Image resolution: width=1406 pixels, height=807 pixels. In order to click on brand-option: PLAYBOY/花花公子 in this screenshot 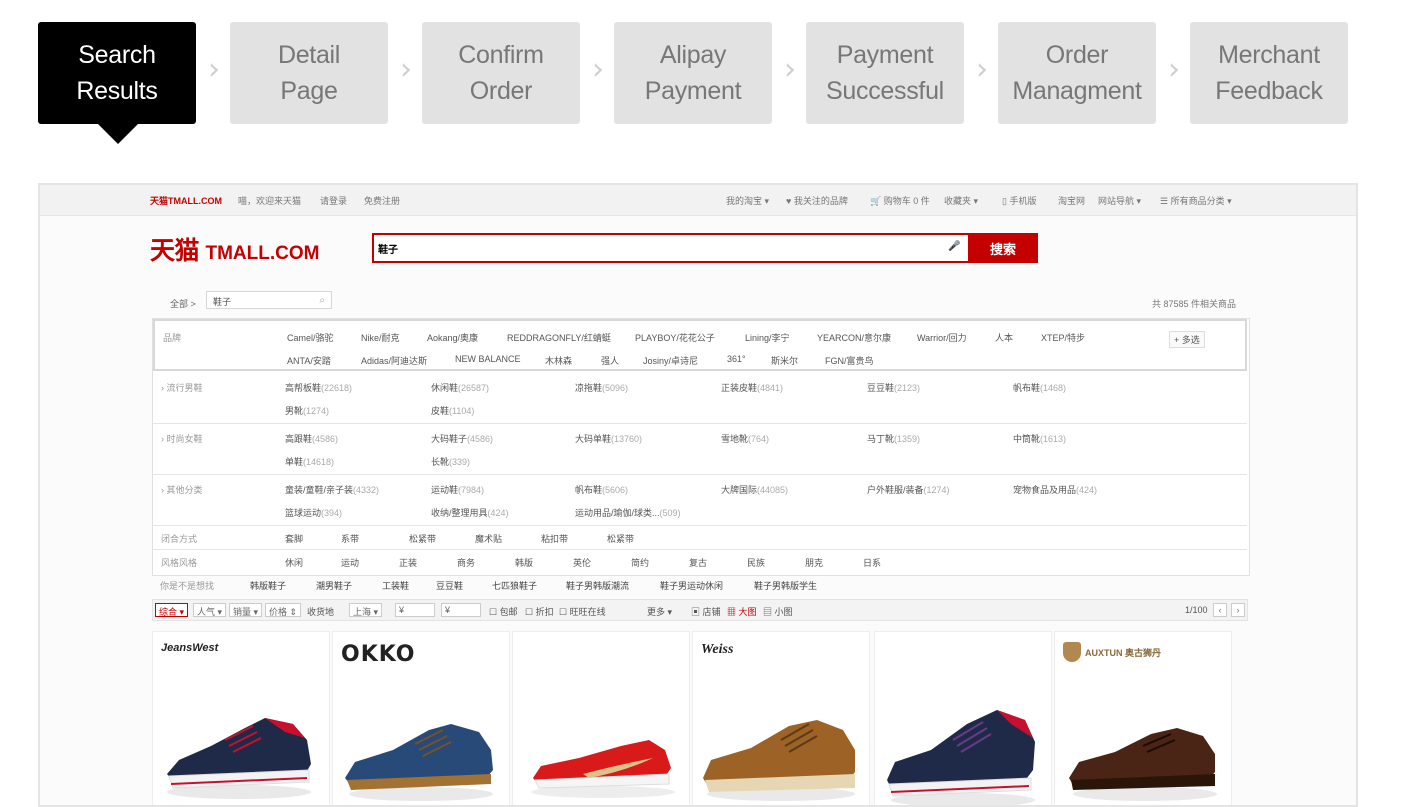, I will do `click(675, 337)`.